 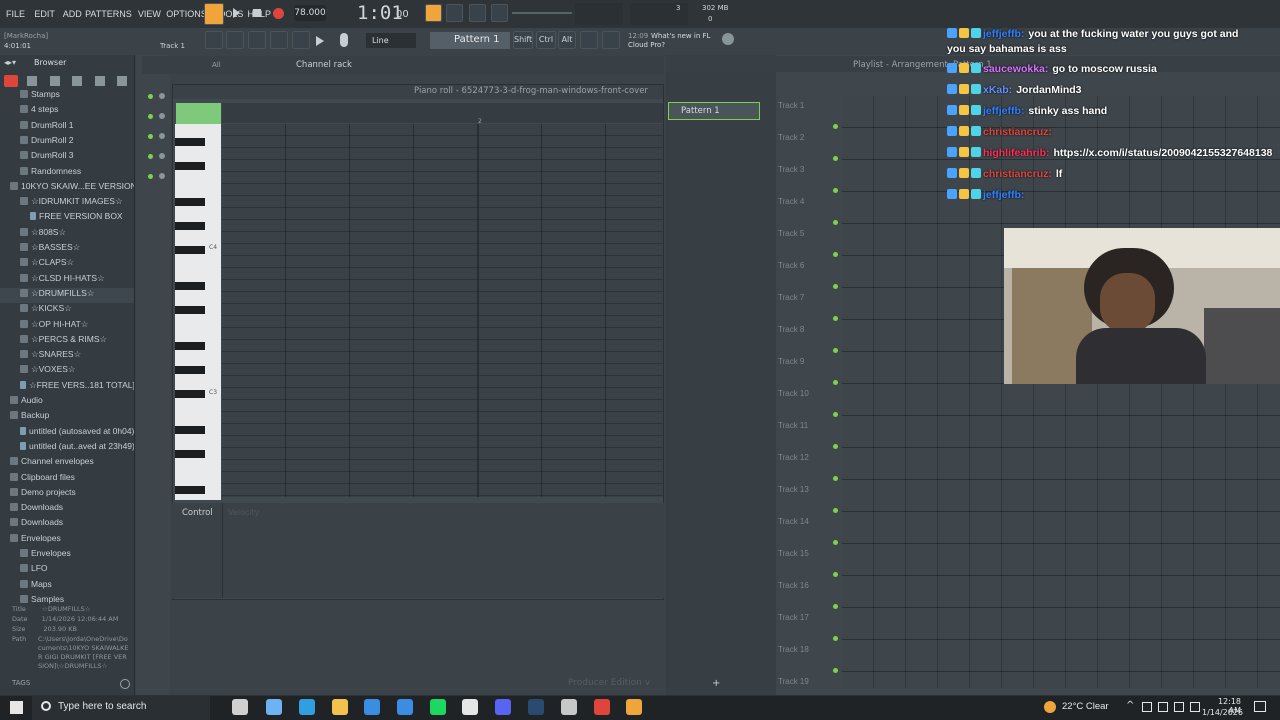 I want to click on browser-item: ☆CLAPS☆, so click(x=67, y=264).